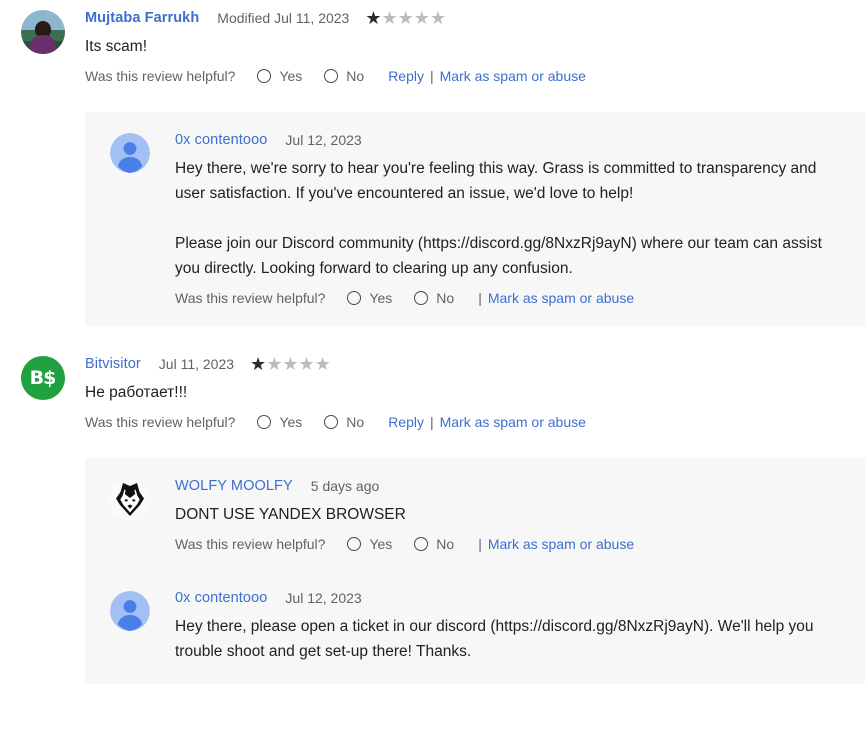 This screenshot has width=865, height=754. Describe the element at coordinates (510, 486) in the screenshot. I see `reply-header: WOLFY MOOLFY 5 days ago` at that location.